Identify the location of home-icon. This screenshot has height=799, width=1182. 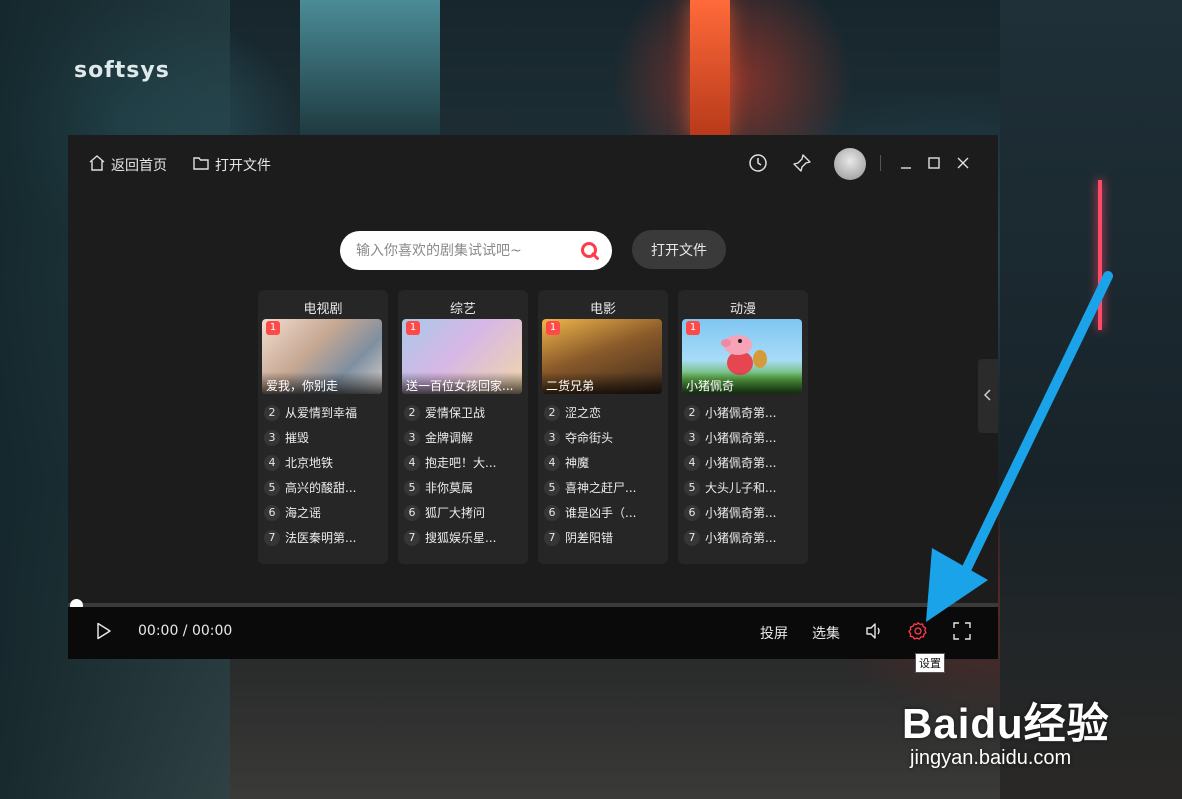
(99, 165).